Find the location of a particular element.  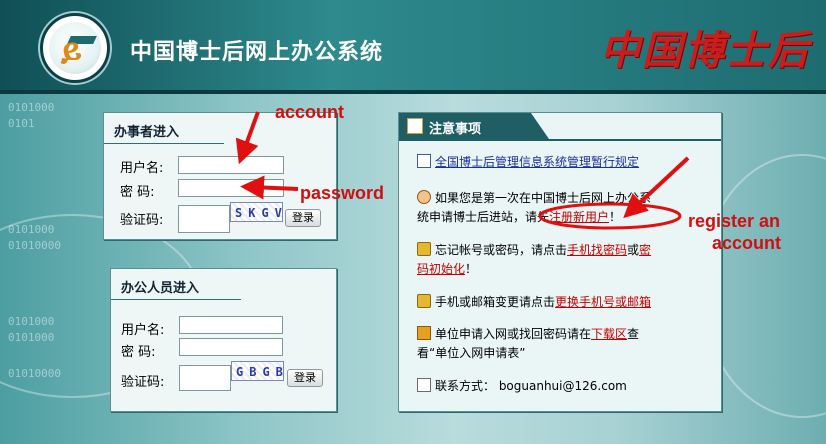

highlight-ellipse is located at coordinates (610, 216).